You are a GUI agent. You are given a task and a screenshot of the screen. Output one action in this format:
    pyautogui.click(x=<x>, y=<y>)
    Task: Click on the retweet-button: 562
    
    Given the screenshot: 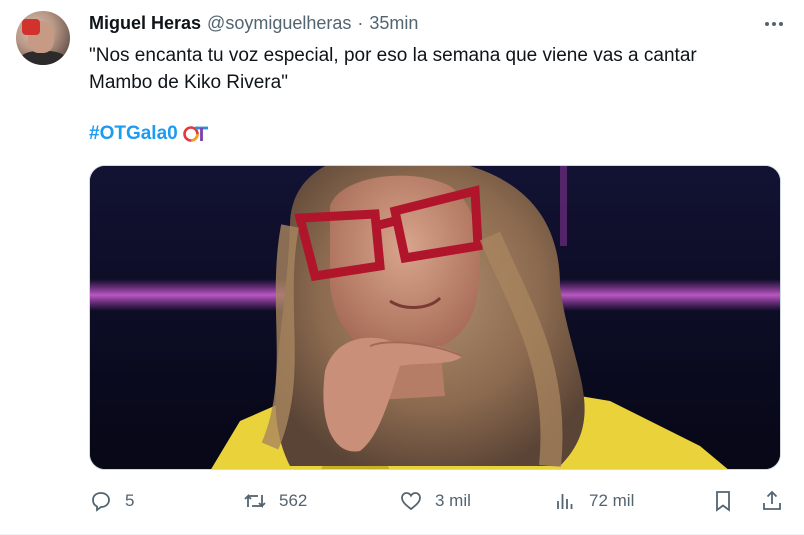 What is the action you would take?
    pyautogui.click(x=275, y=501)
    